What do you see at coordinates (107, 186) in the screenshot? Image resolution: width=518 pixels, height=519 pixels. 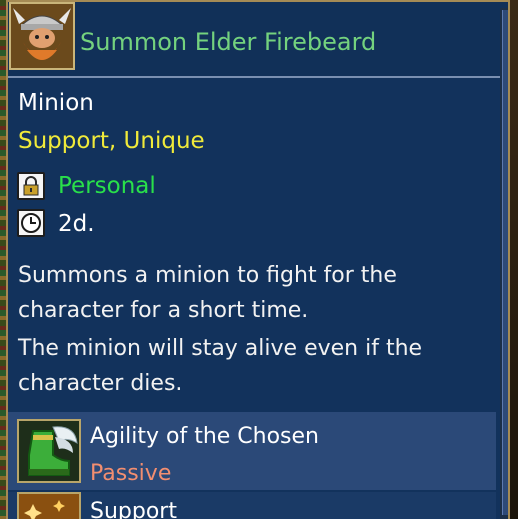 I see `ability-scope: Personal` at bounding box center [107, 186].